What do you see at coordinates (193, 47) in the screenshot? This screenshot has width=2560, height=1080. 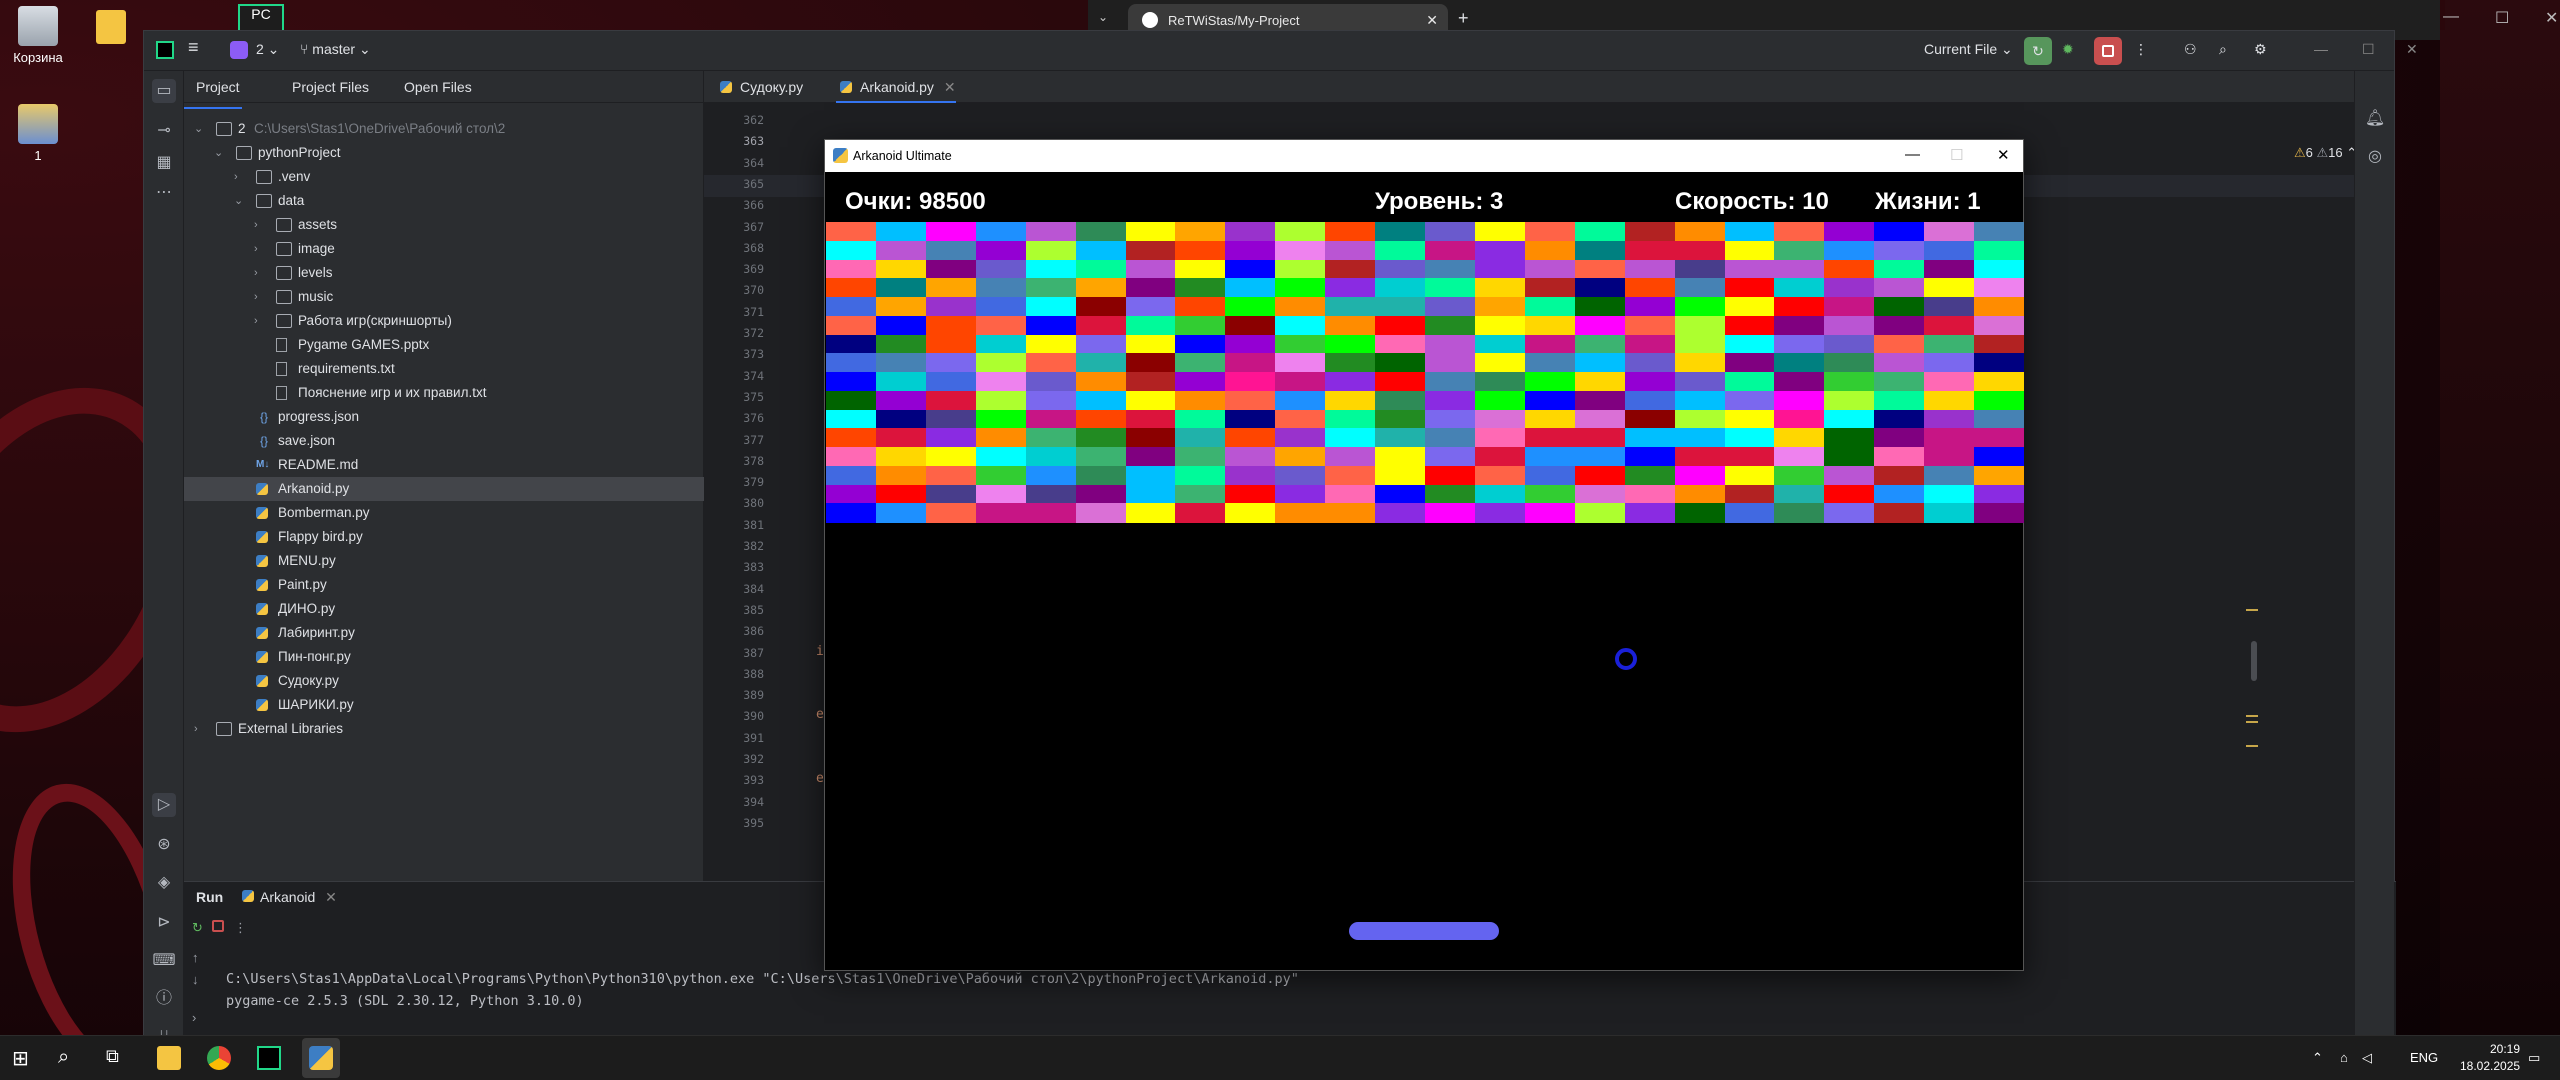 I see `main-menu-icon: ≡` at bounding box center [193, 47].